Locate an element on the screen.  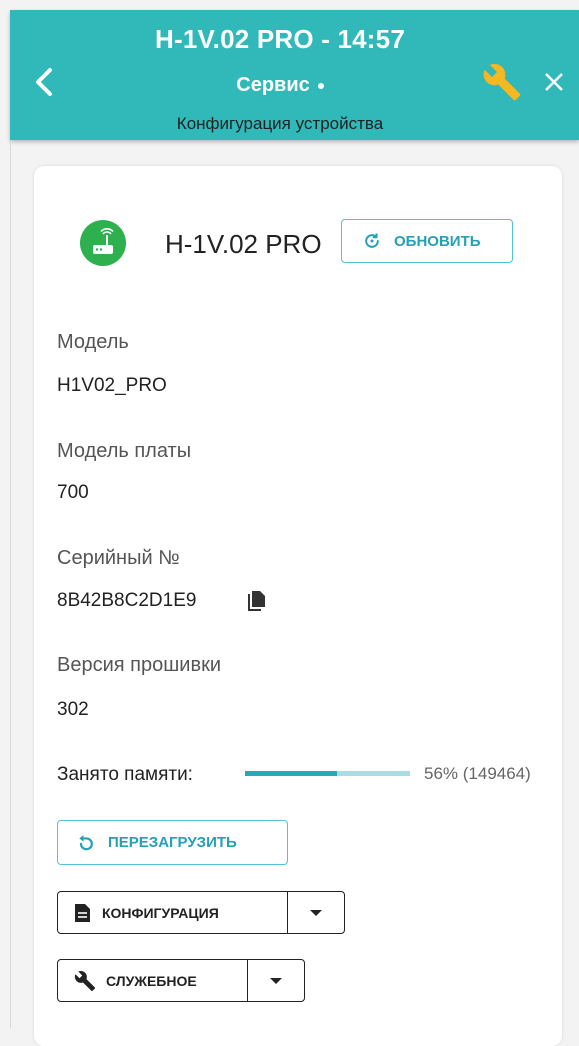
header-subtitle: Конфигурация устройства is located at coordinates (280, 123).